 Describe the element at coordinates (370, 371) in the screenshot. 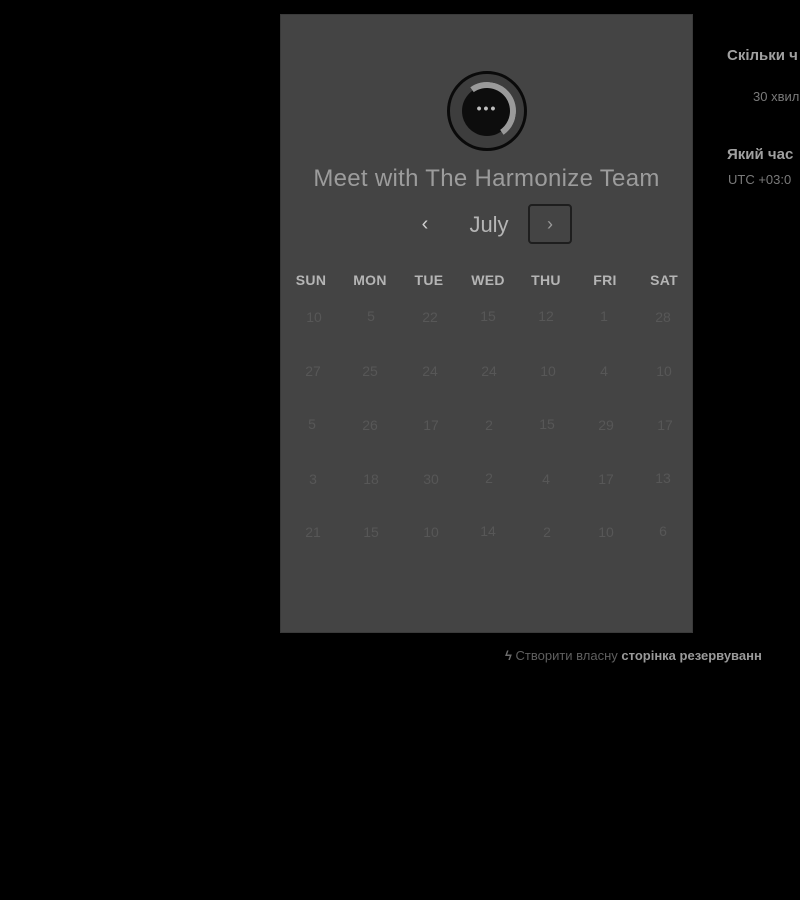

I see `calendar-day: 25` at that location.